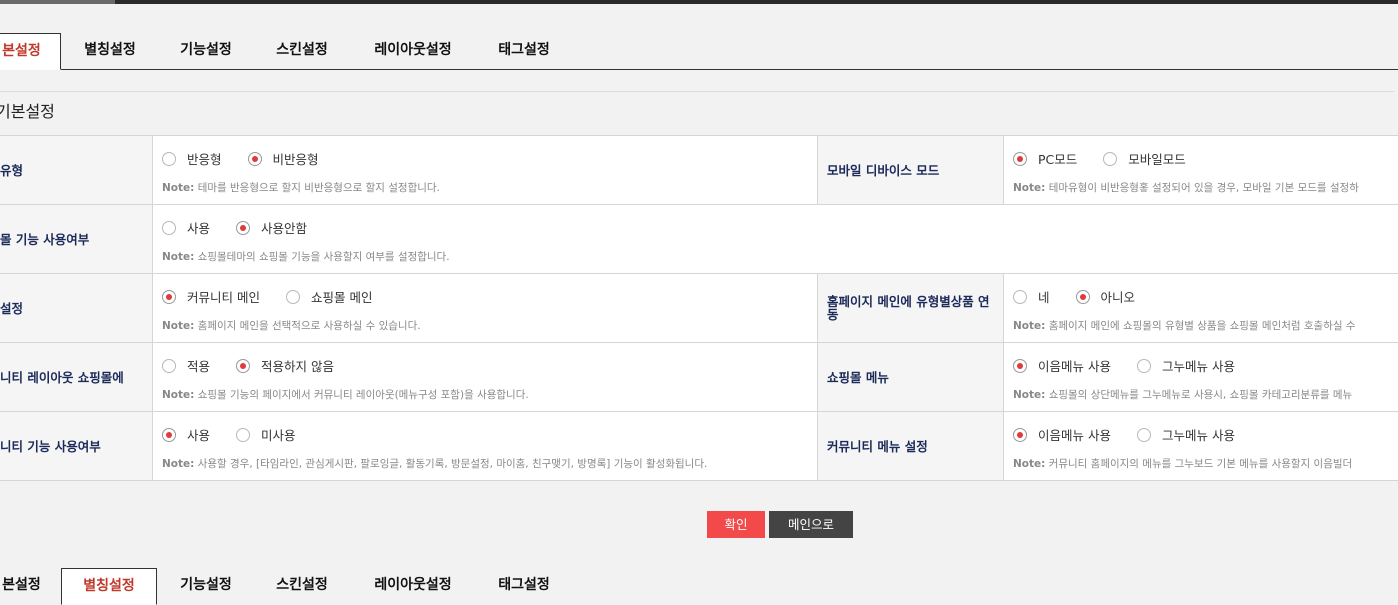 Image resolution: width=1398 pixels, height=605 pixels. What do you see at coordinates (295, 159) in the screenshot?
I see `radio-label: 비반응형` at bounding box center [295, 159].